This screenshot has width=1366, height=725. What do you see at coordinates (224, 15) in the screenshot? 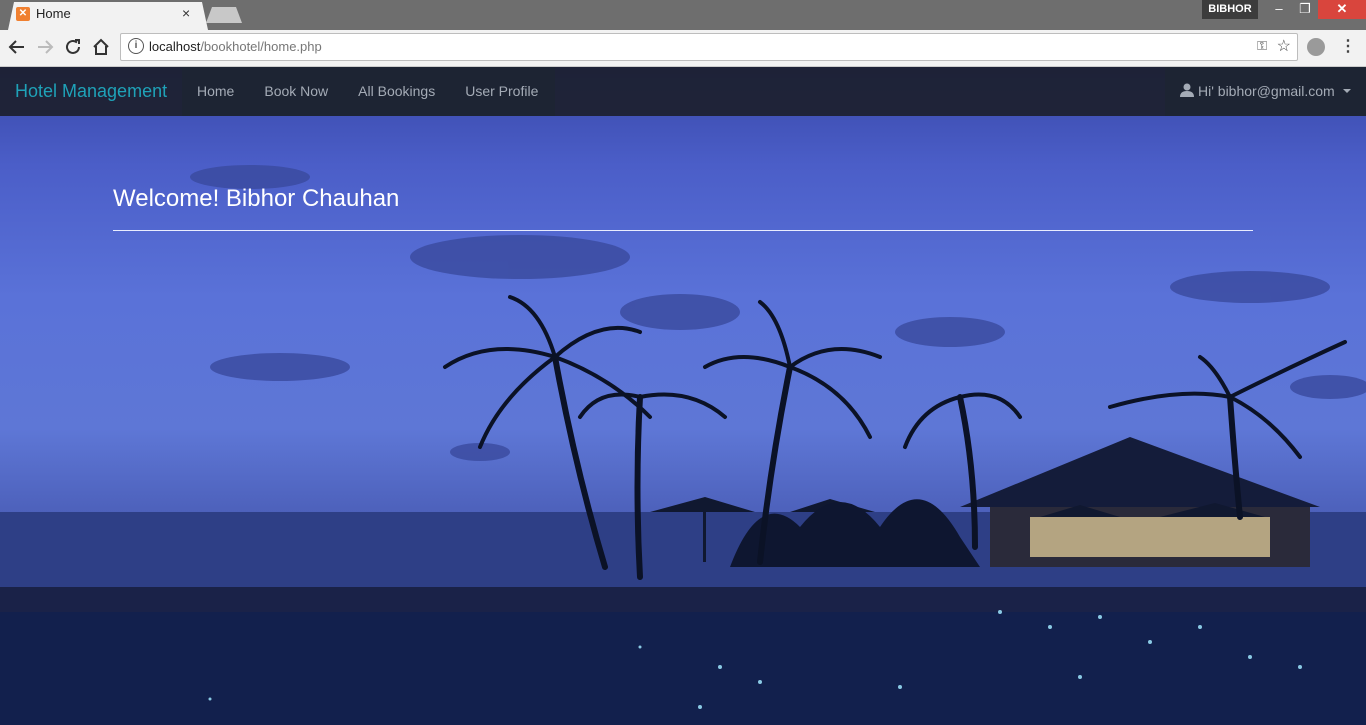
I see `new-tab-button` at bounding box center [224, 15].